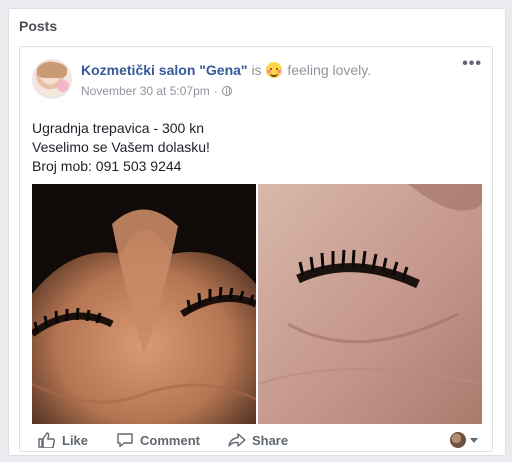  What do you see at coordinates (329, 70) in the screenshot?
I see `feeling-text: feeling lovely.` at bounding box center [329, 70].